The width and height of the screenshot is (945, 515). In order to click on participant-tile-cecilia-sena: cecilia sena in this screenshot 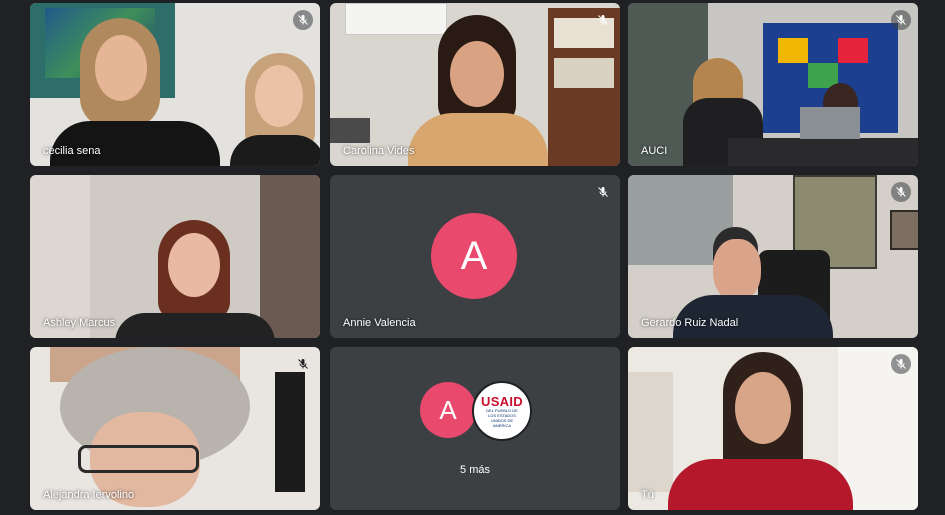, I will do `click(175, 84)`.